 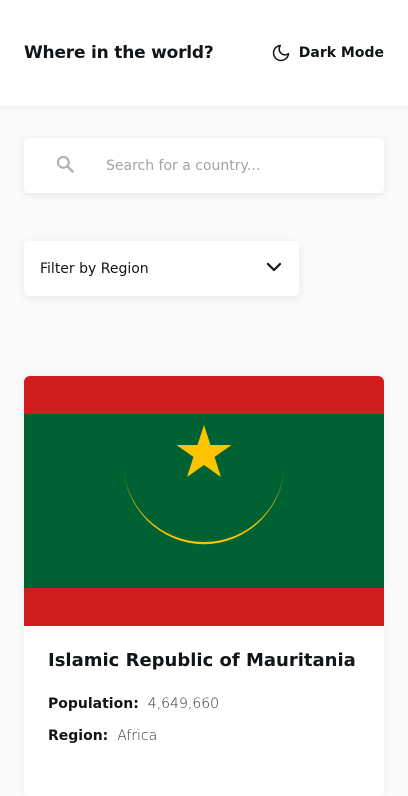 I want to click on app-header: Where in the world? Dark Mode, so click(x=204, y=53).